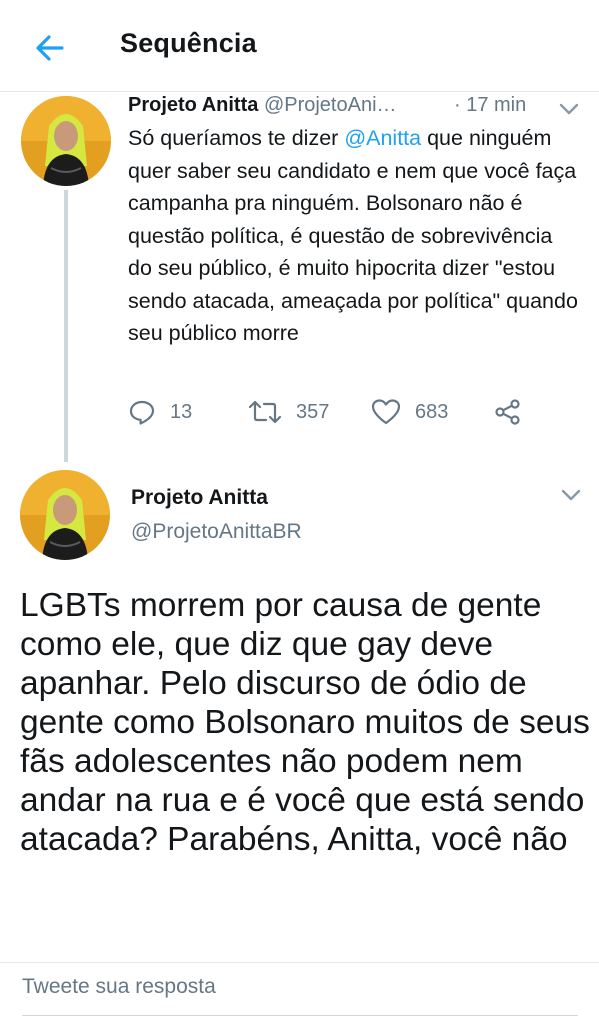 This screenshot has height=1024, width=599. Describe the element at coordinates (142, 412) in the screenshot. I see `reply-icon` at that location.